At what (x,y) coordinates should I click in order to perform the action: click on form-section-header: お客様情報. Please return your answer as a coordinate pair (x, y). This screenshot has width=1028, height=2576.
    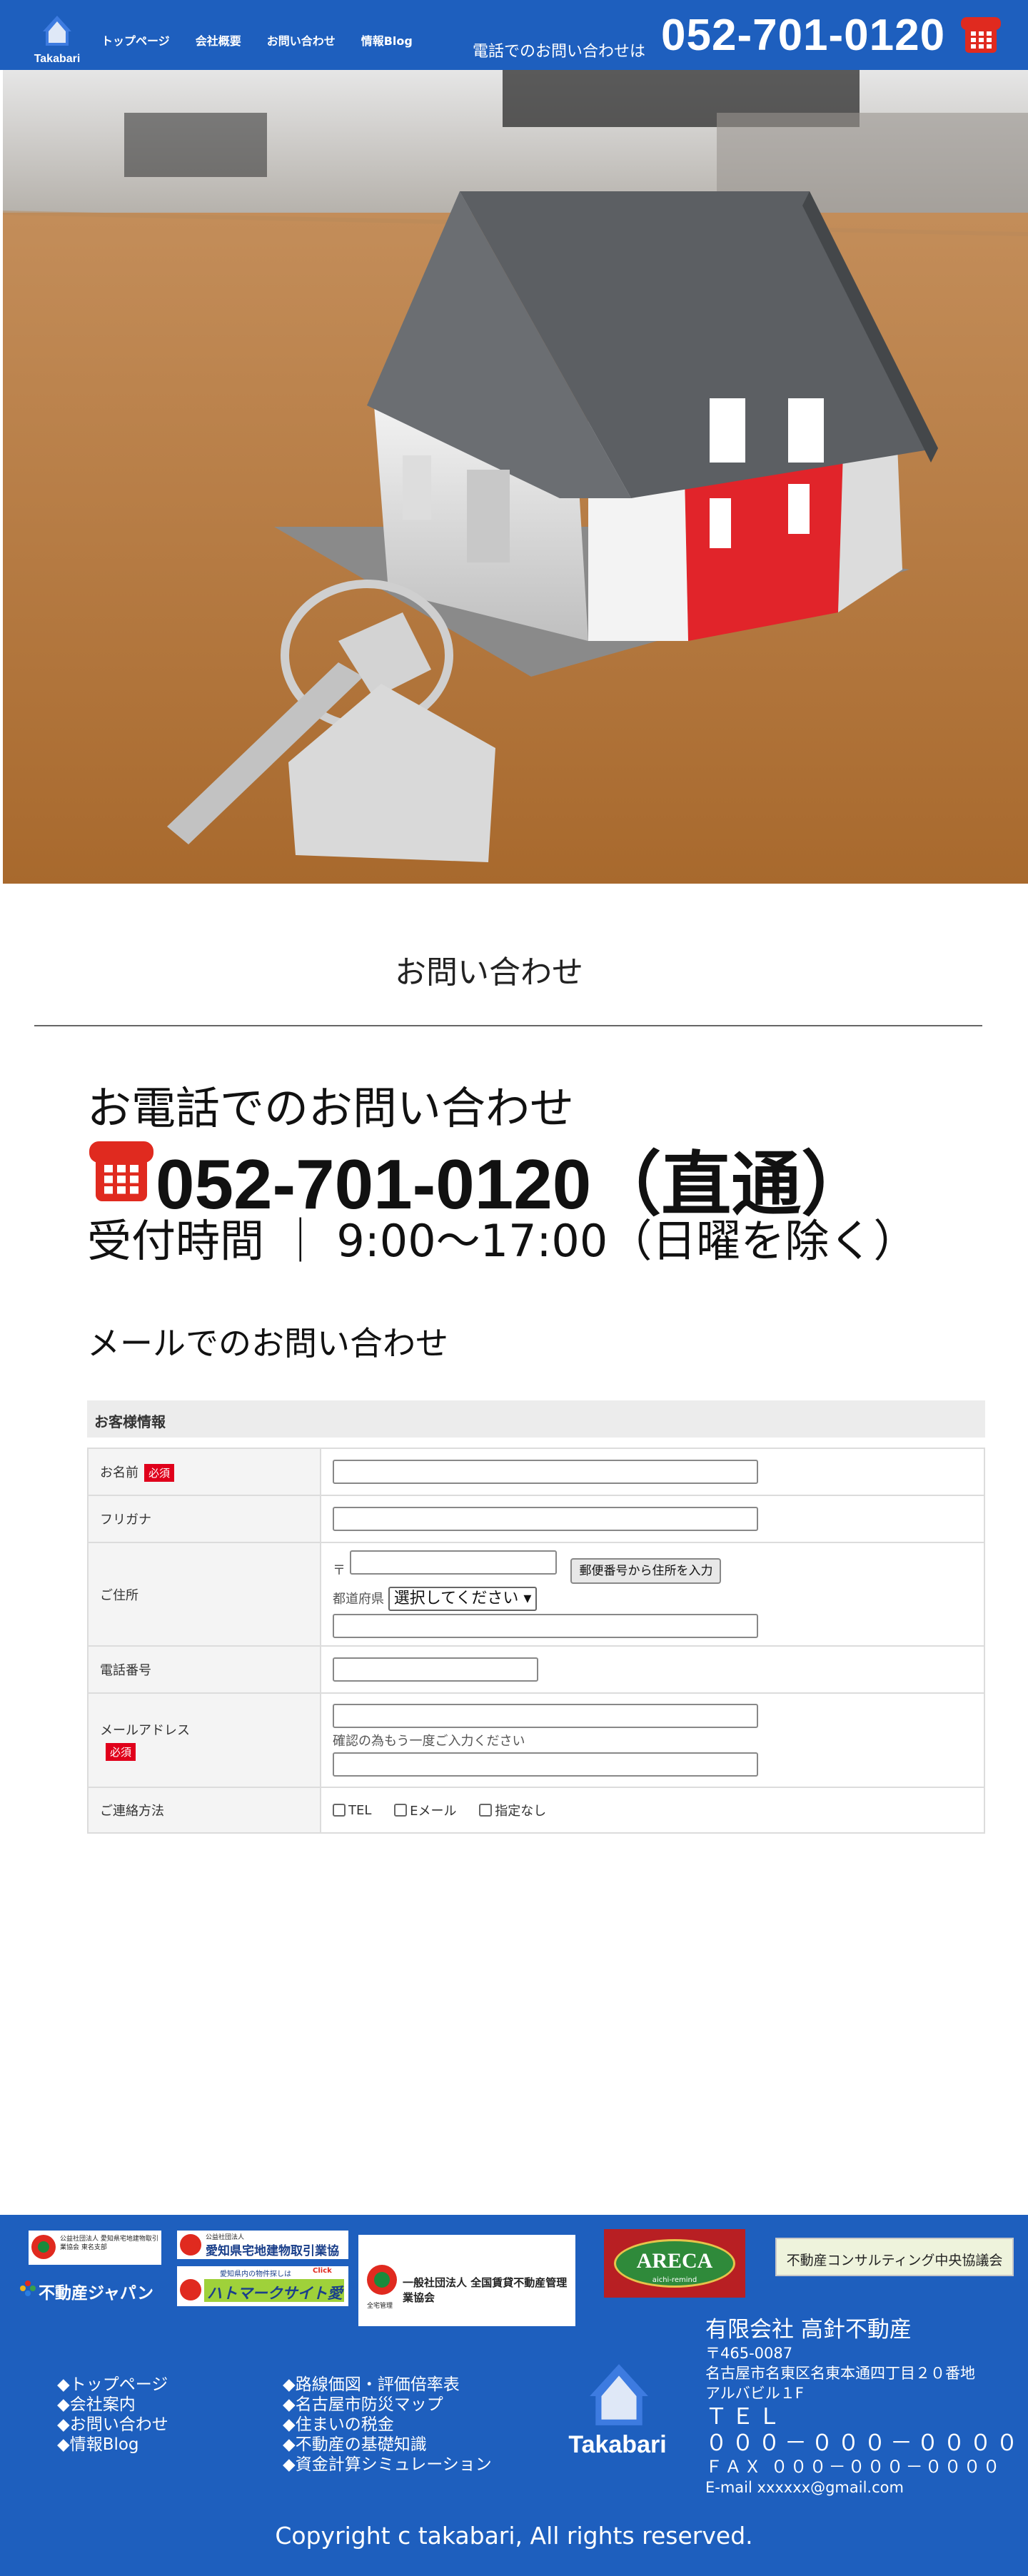
    Looking at the image, I should click on (536, 1419).